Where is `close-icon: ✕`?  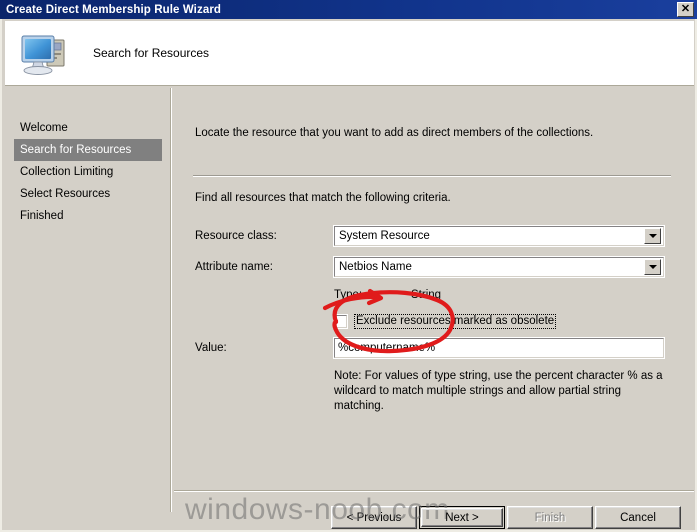 close-icon: ✕ is located at coordinates (685, 9).